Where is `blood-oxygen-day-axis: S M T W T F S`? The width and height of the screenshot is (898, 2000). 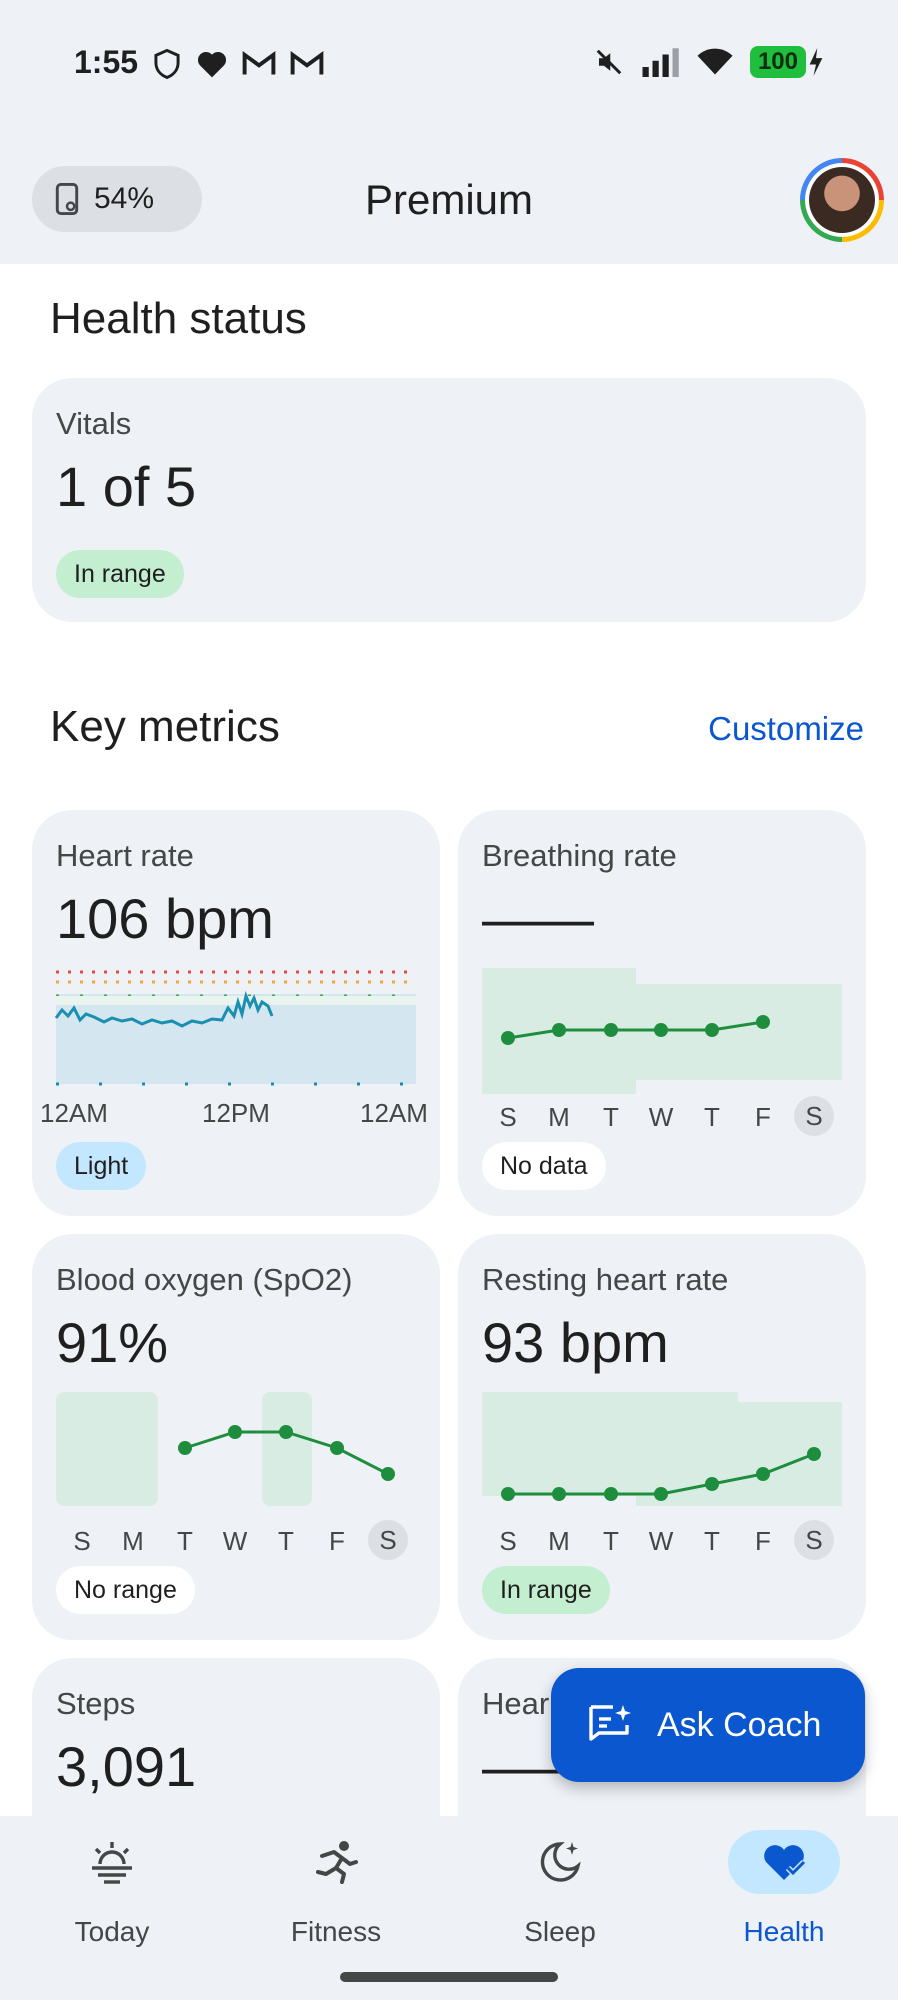 blood-oxygen-day-axis: S M T W T F S is located at coordinates (236, 1543).